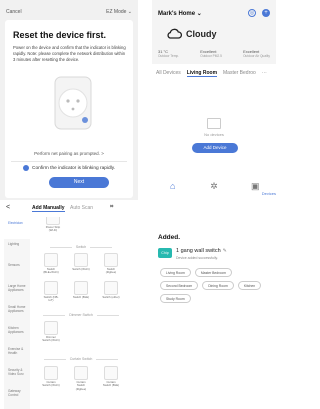 The height and width of the screenshot is (409, 320). What do you see at coordinates (256, 53) in the screenshot?
I see `stat-air: Excellent Outdoor Air Quality` at bounding box center [256, 53].